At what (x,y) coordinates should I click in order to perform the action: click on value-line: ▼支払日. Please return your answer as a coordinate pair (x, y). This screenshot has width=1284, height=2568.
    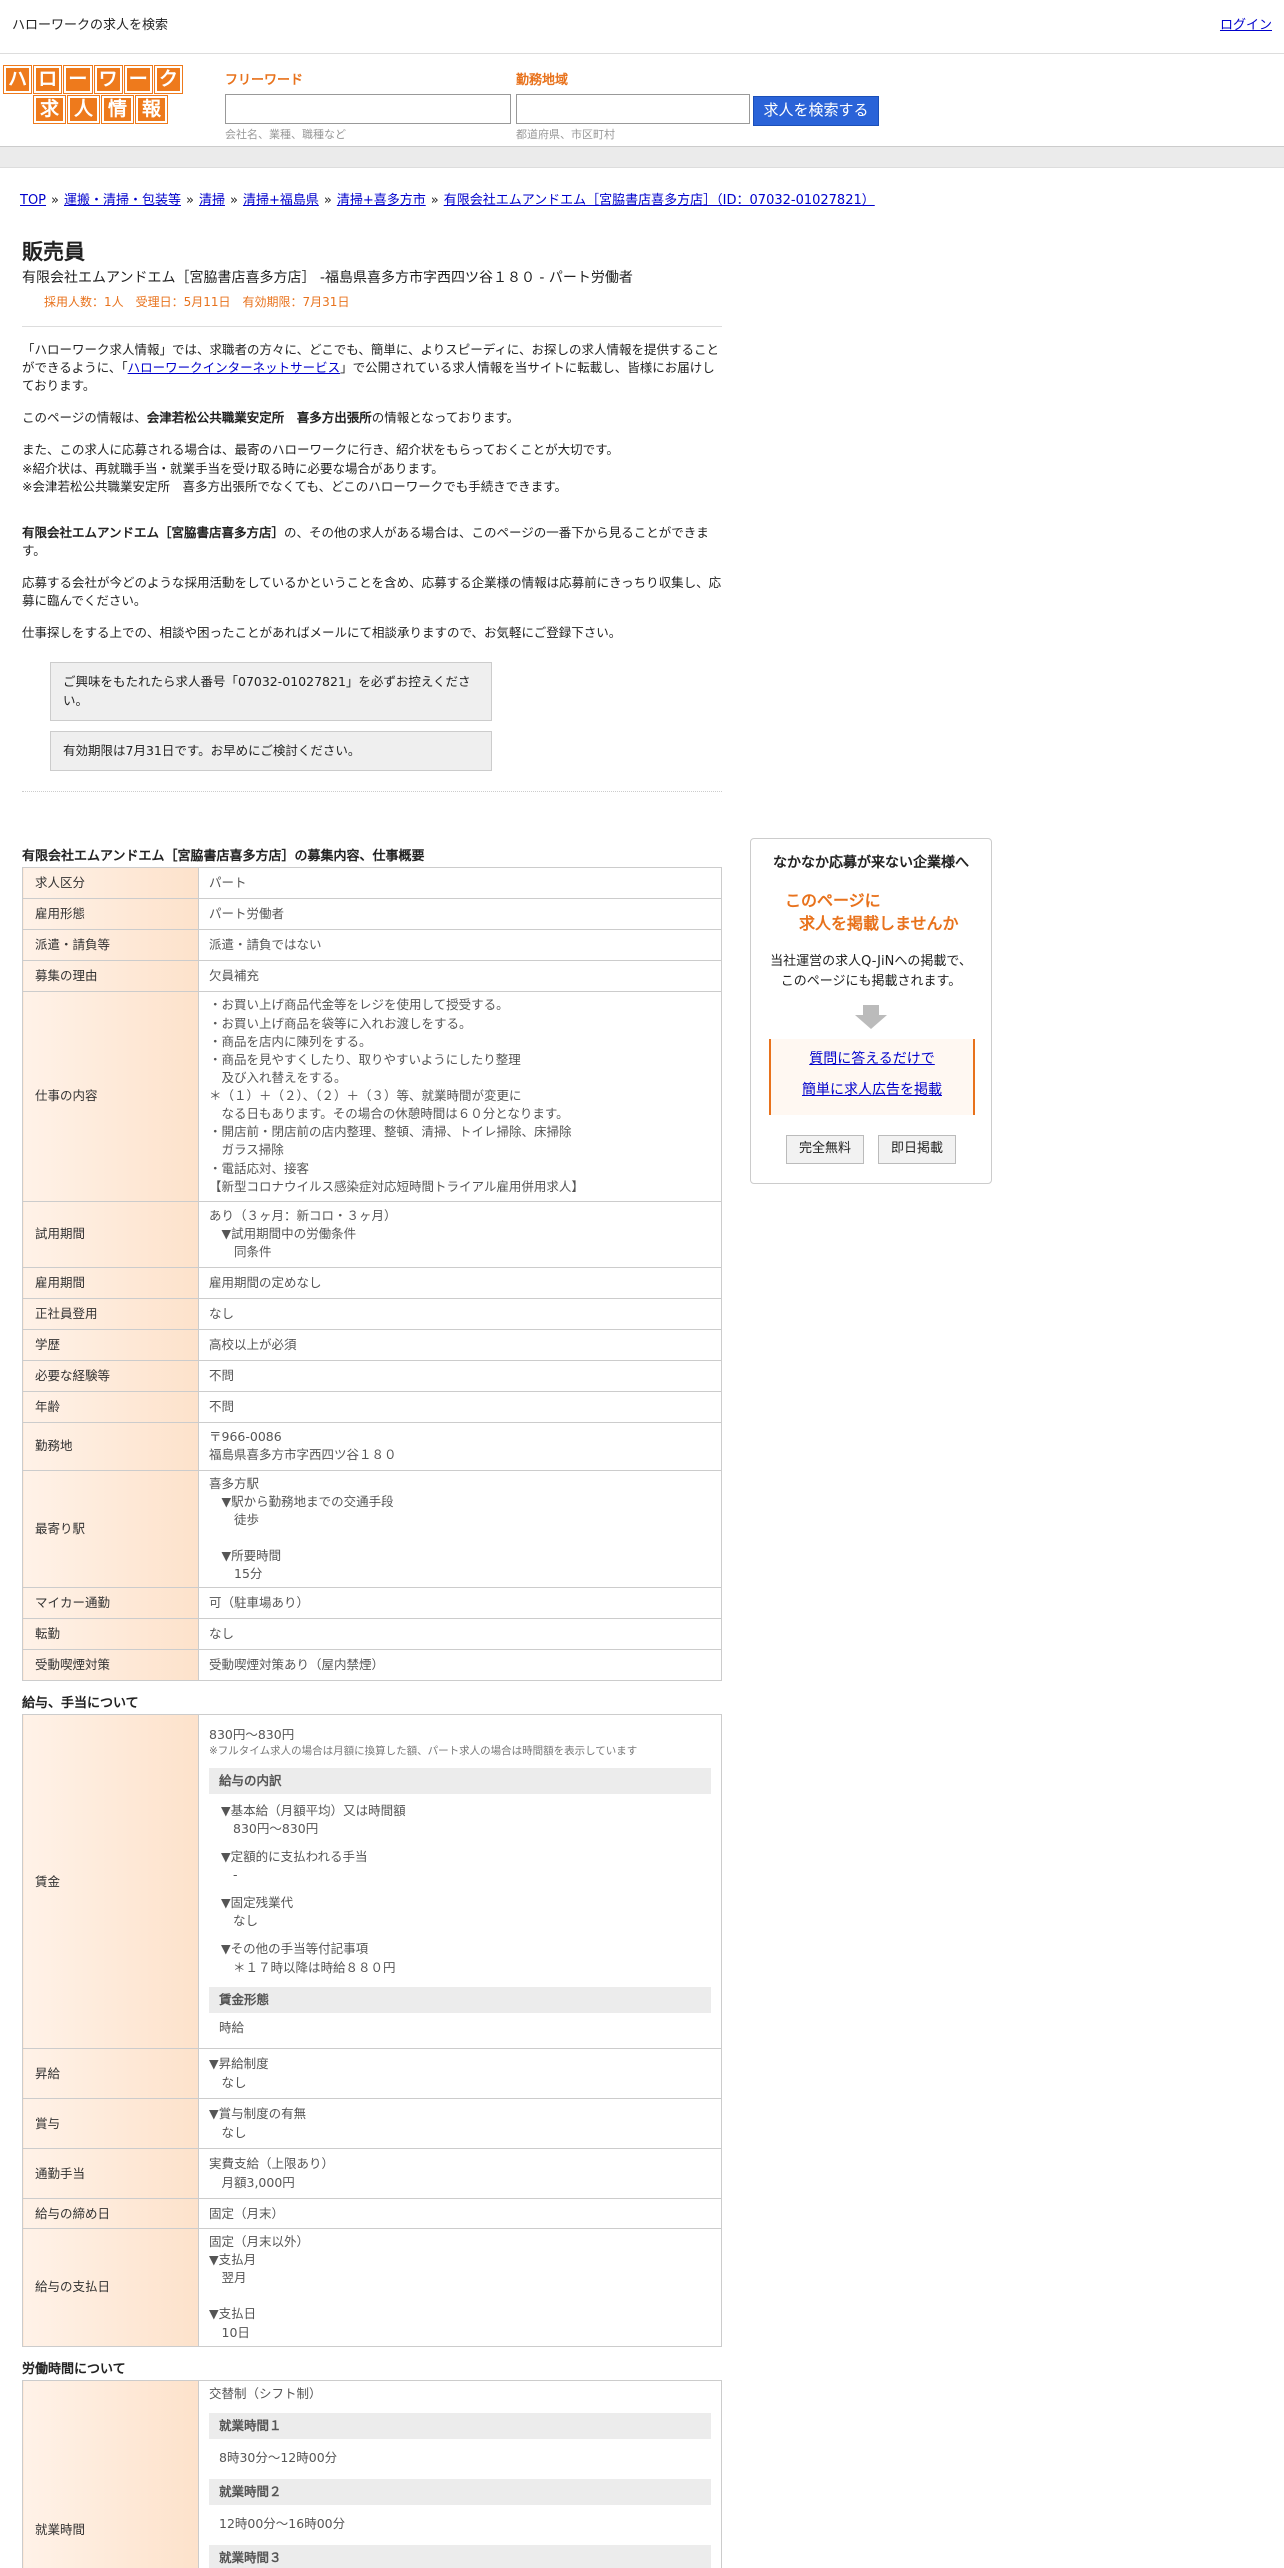
    Looking at the image, I should click on (233, 2314).